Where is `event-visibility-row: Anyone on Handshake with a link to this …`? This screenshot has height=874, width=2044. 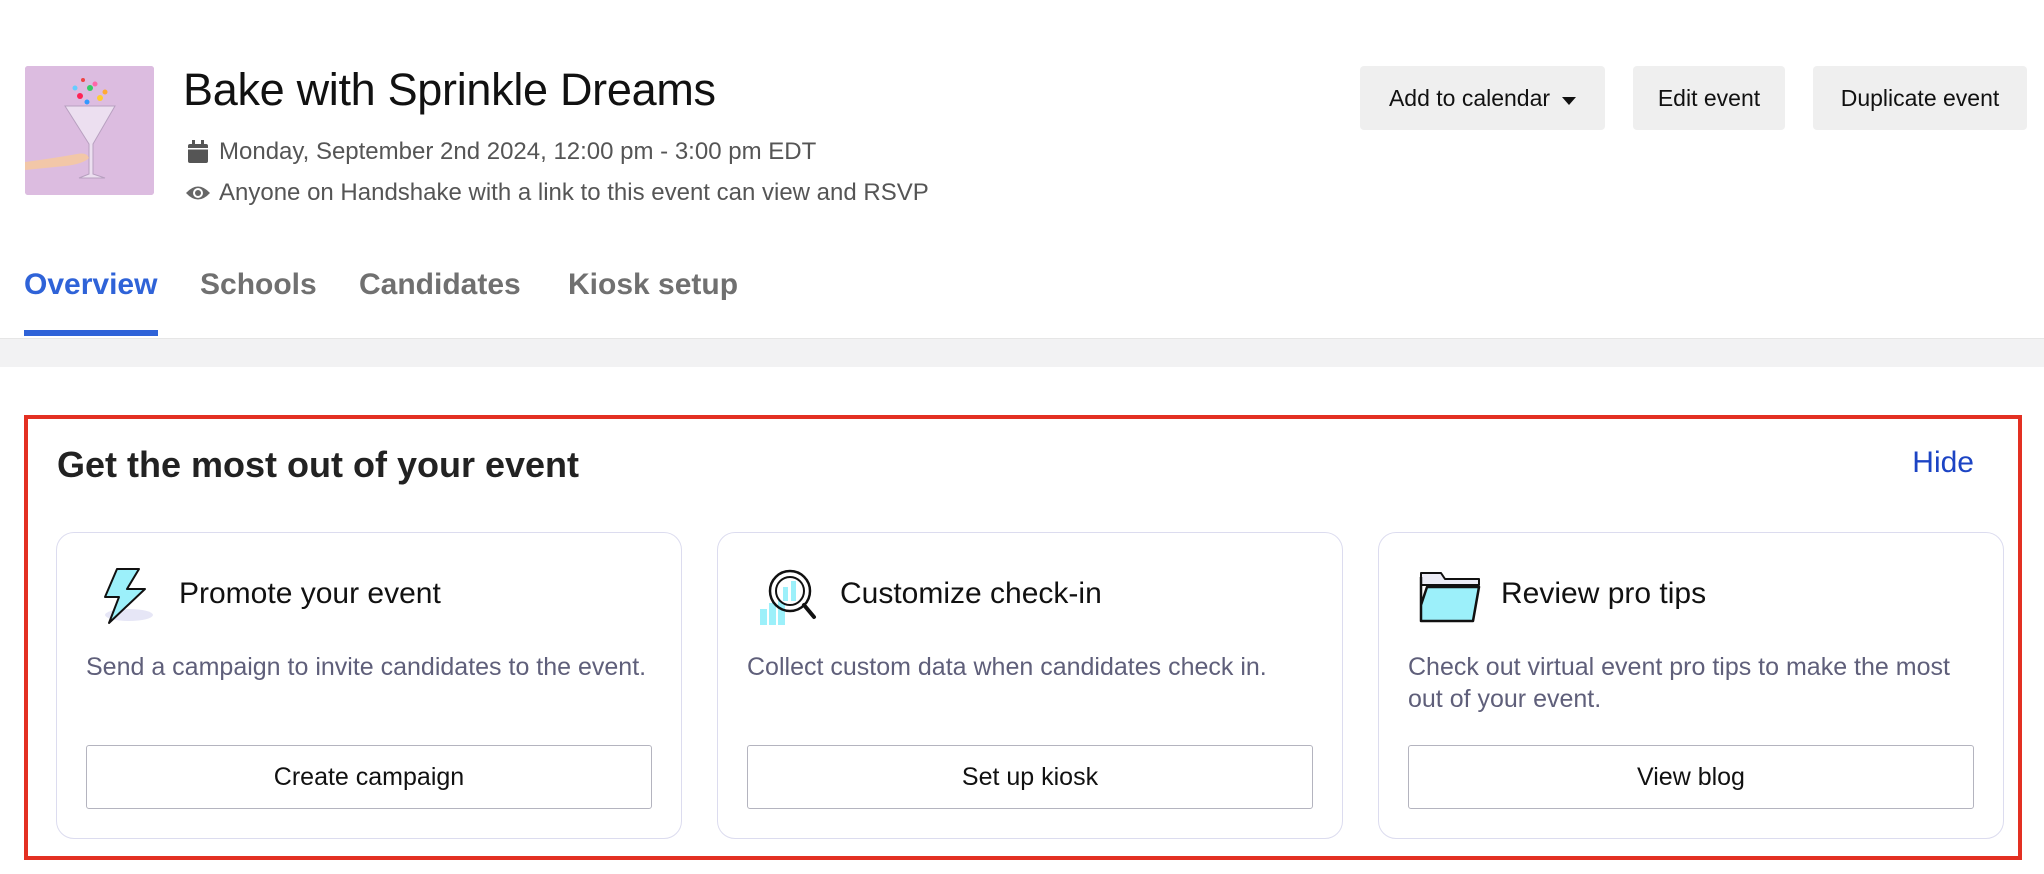
event-visibility-row: Anyone on Handshake with a link to this … is located at coordinates (557, 193).